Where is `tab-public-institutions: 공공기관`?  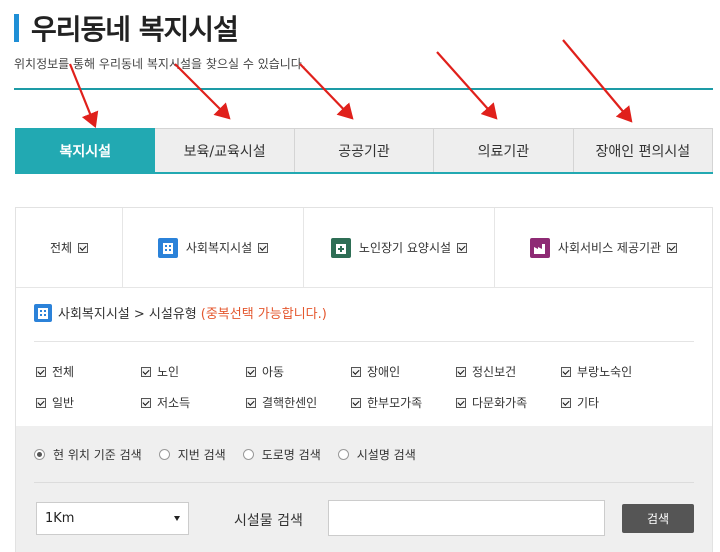
tab-public-institutions: 공공기관 is located at coordinates (364, 150).